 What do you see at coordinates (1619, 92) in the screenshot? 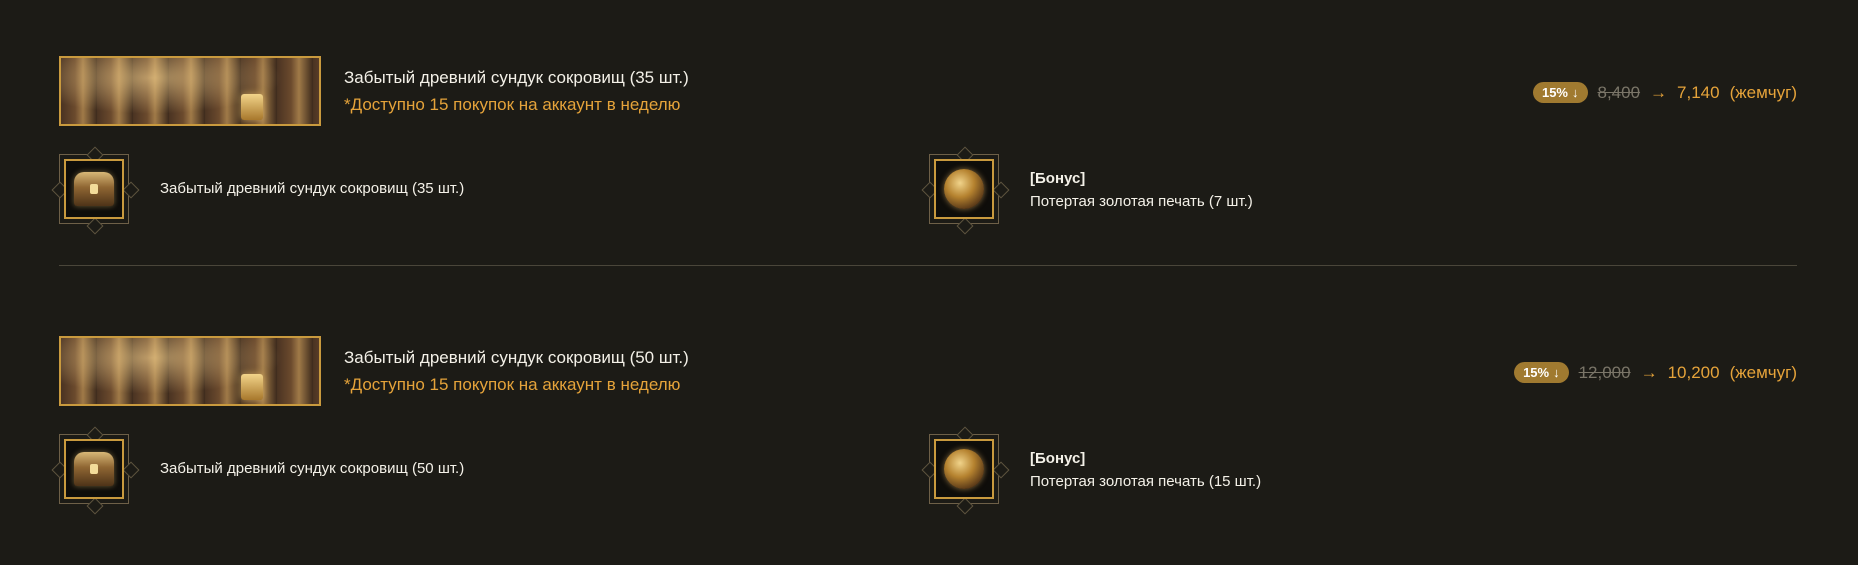
I see `old-price: 8,400` at bounding box center [1619, 92].